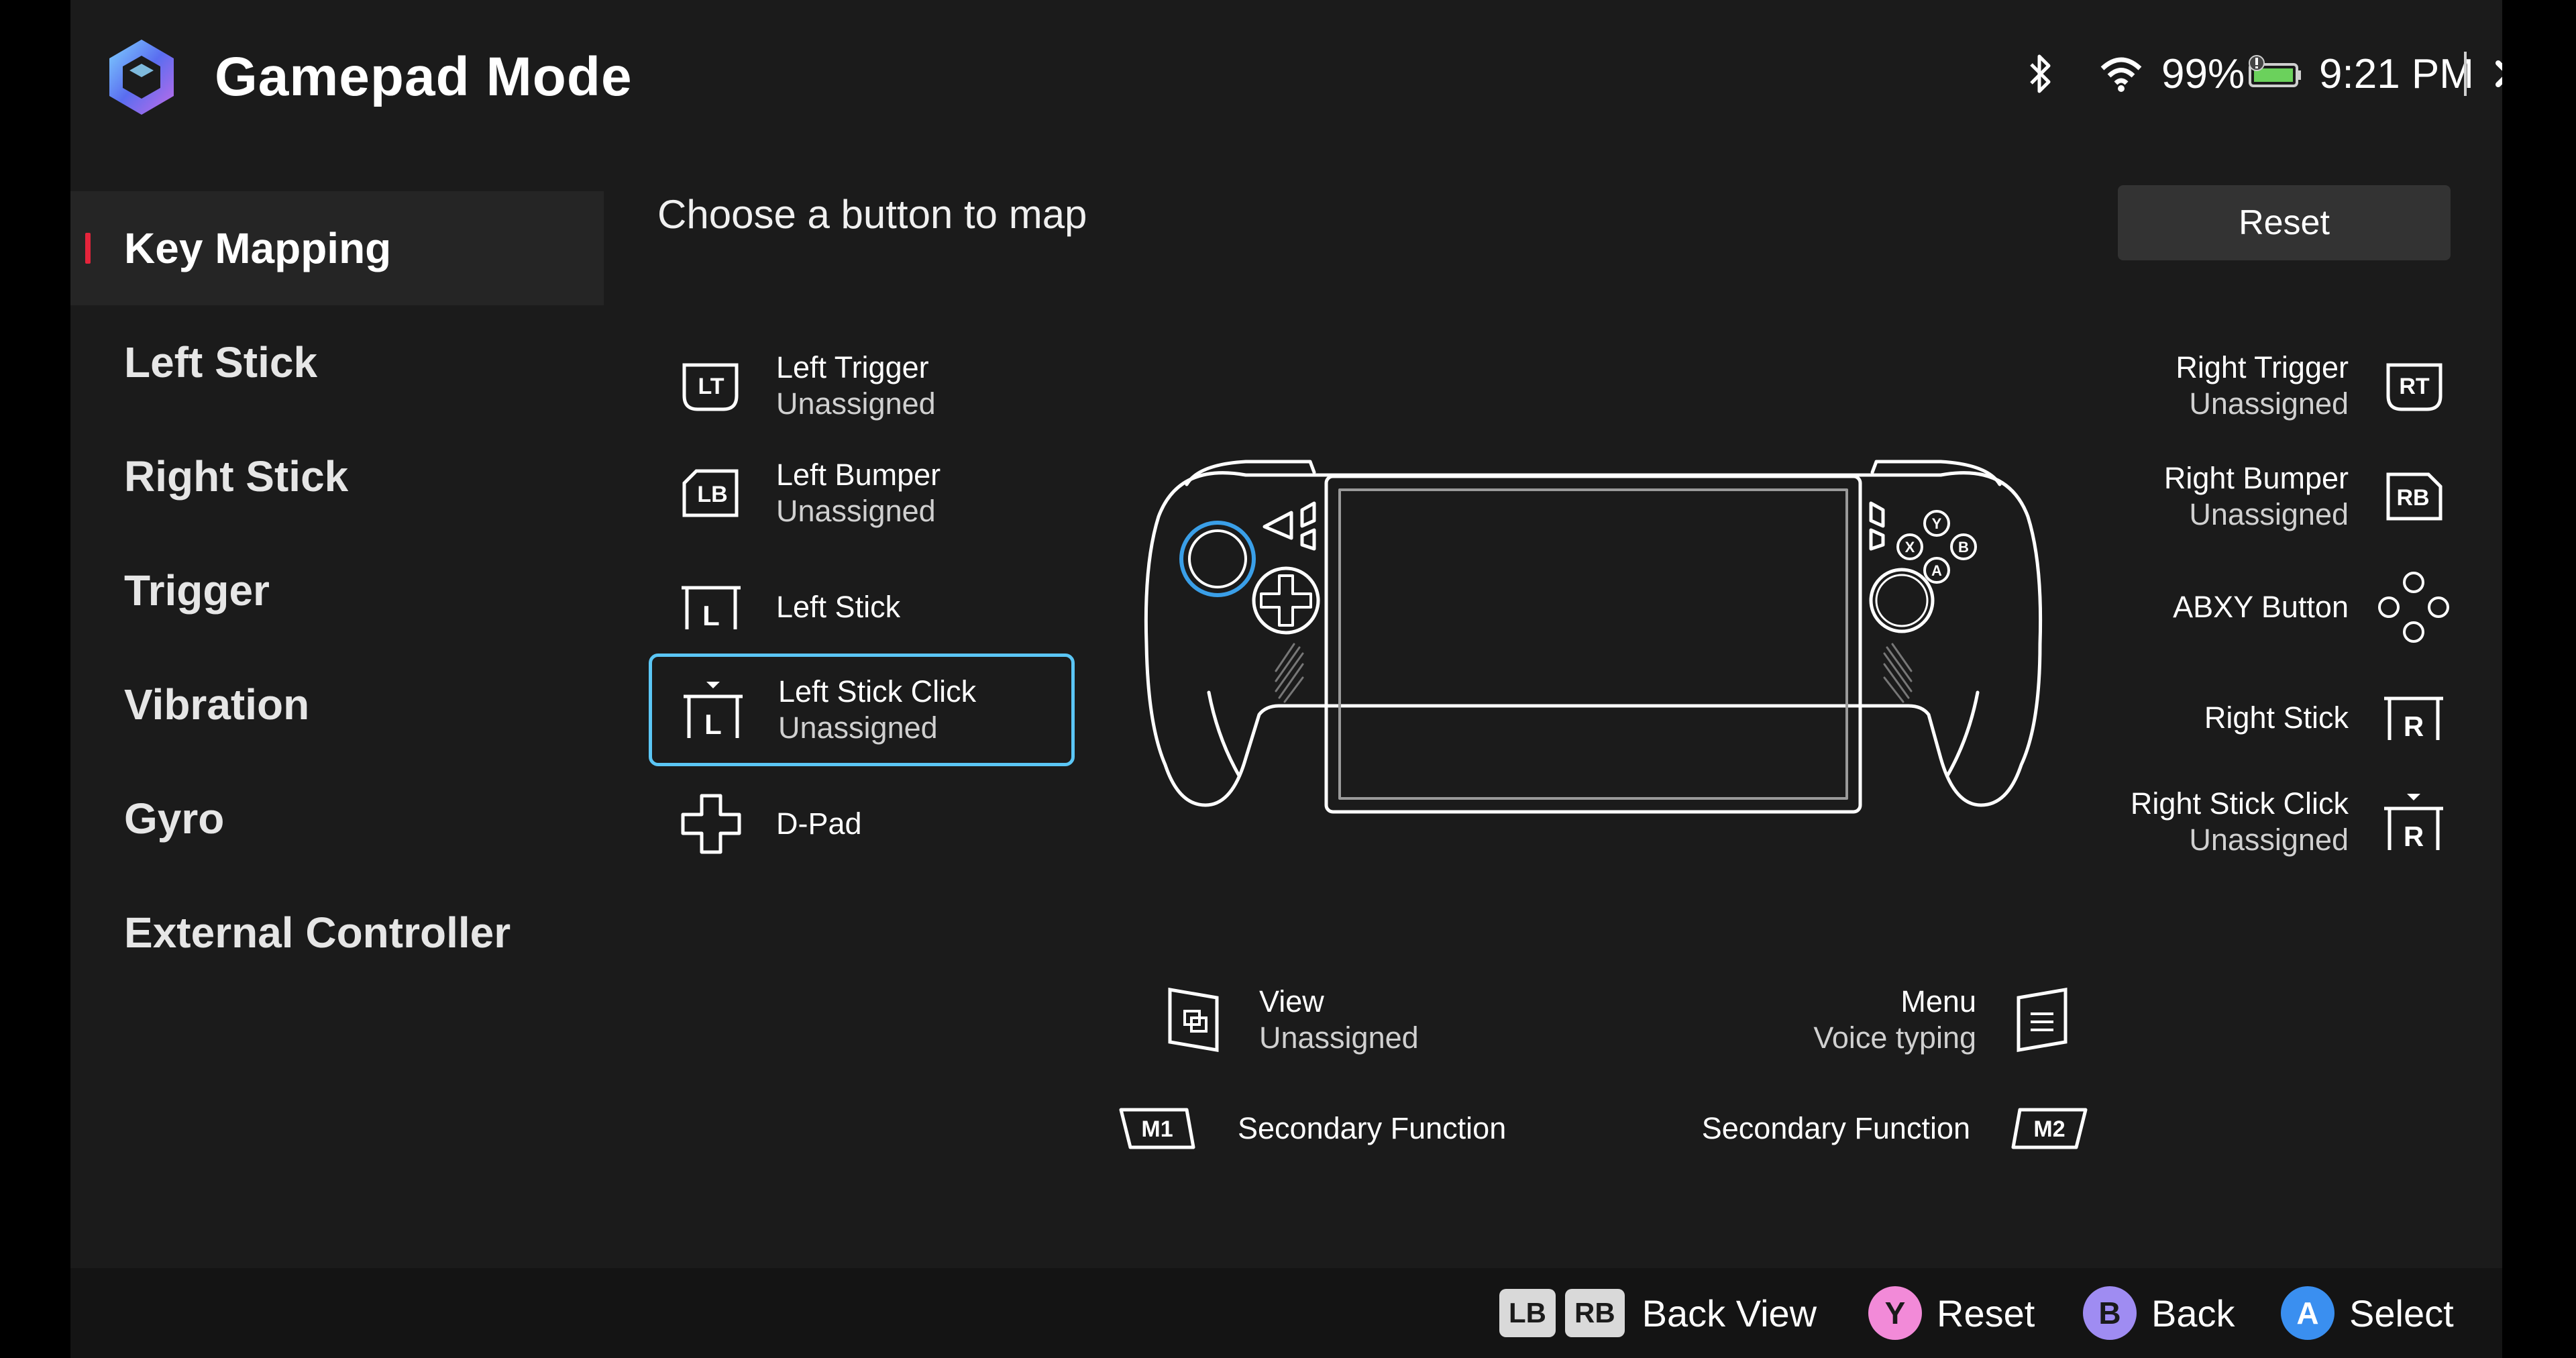 This screenshot has height=1358, width=2576. What do you see at coordinates (1288, 1020) in the screenshot?
I see `mapping-view: View Unassigned` at bounding box center [1288, 1020].